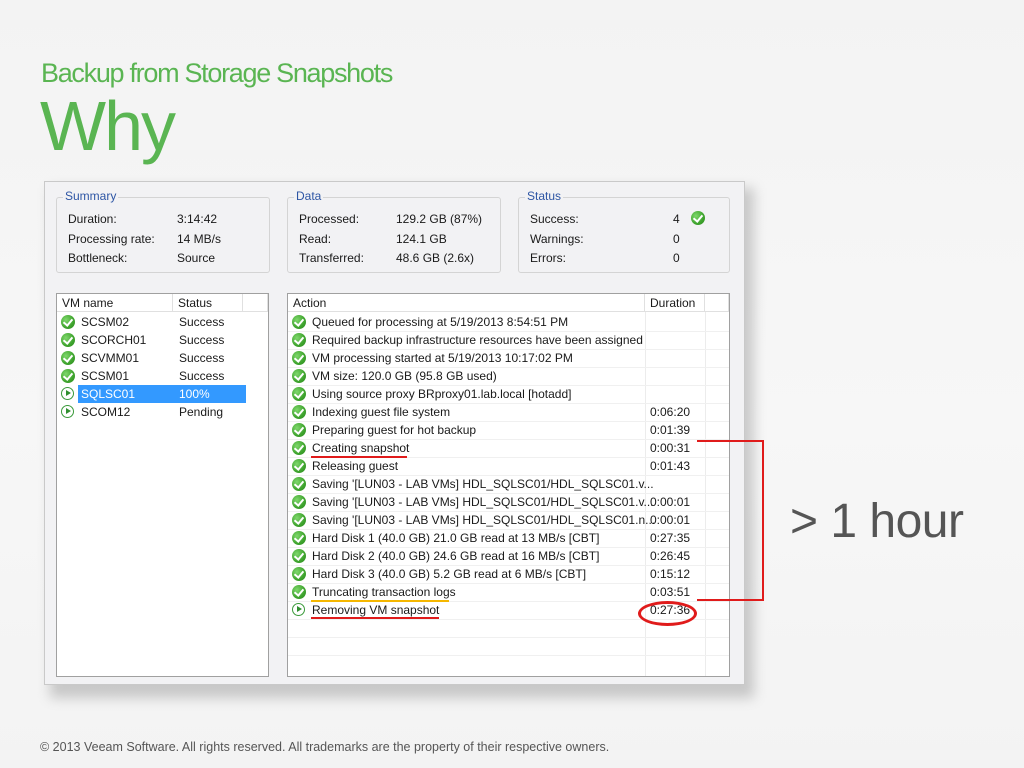  Describe the element at coordinates (196, 258) in the screenshot. I see `summary-value: Source` at that location.